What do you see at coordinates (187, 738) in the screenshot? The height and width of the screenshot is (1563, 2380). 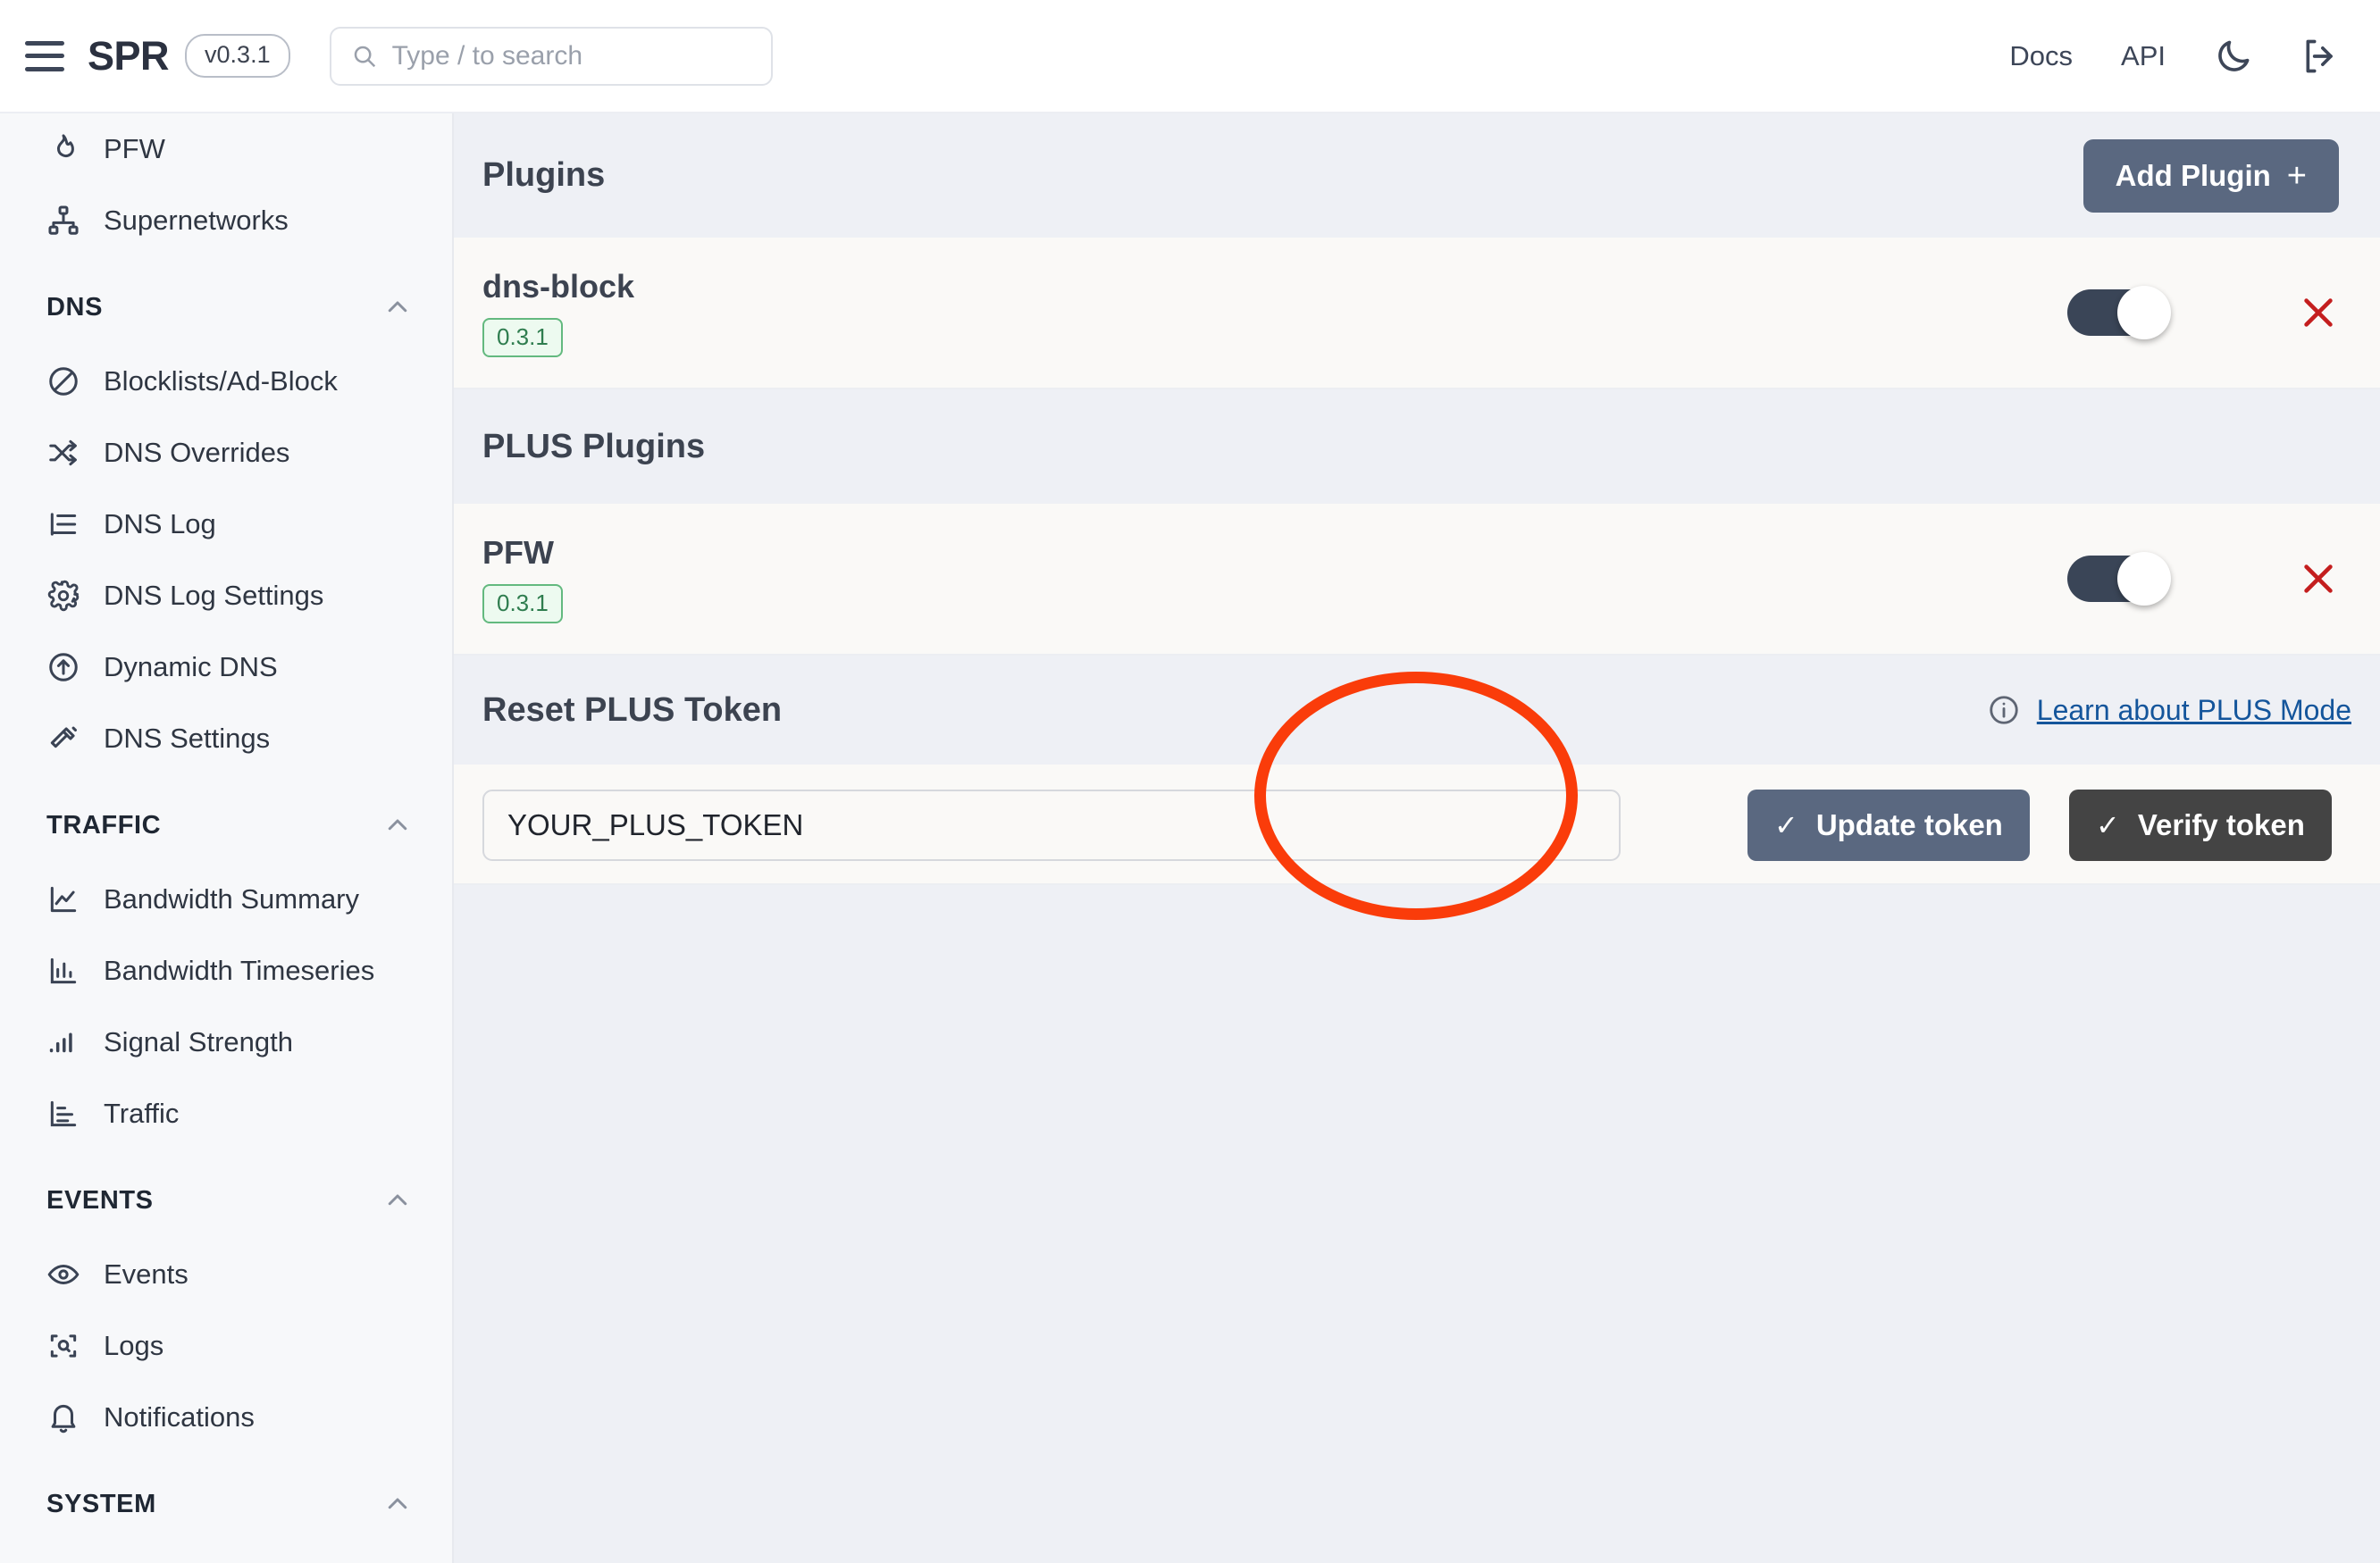 I see `sidebar-item-label: DNS Settings` at bounding box center [187, 738].